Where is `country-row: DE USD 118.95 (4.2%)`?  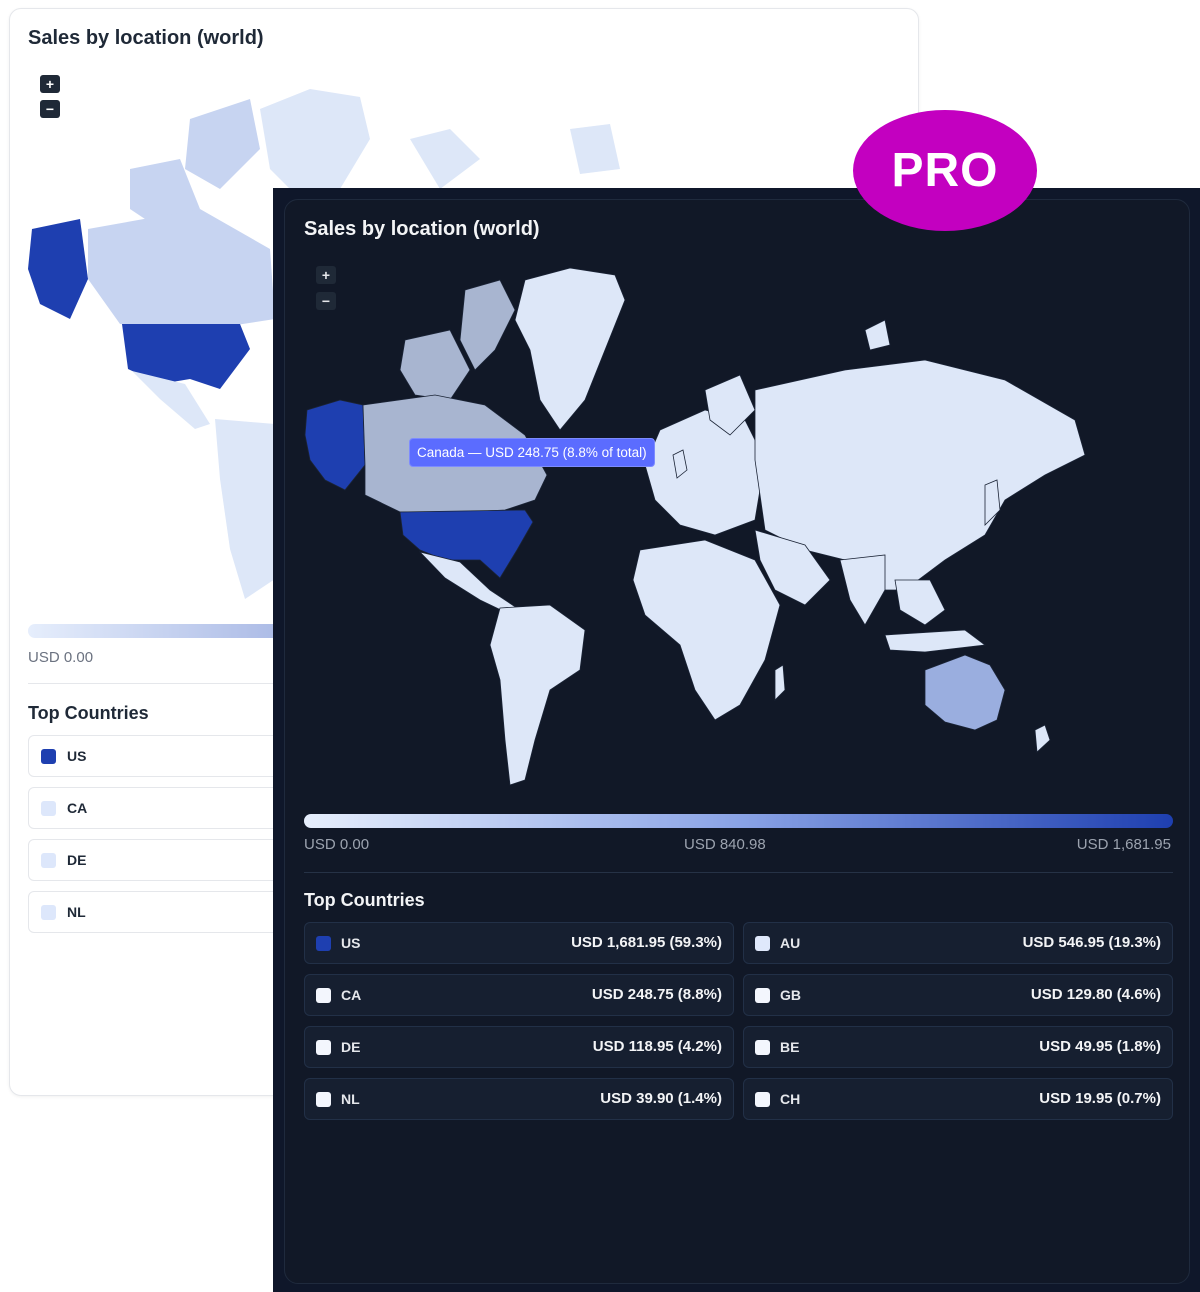 country-row: DE USD 118.95 (4.2%) is located at coordinates (519, 1047).